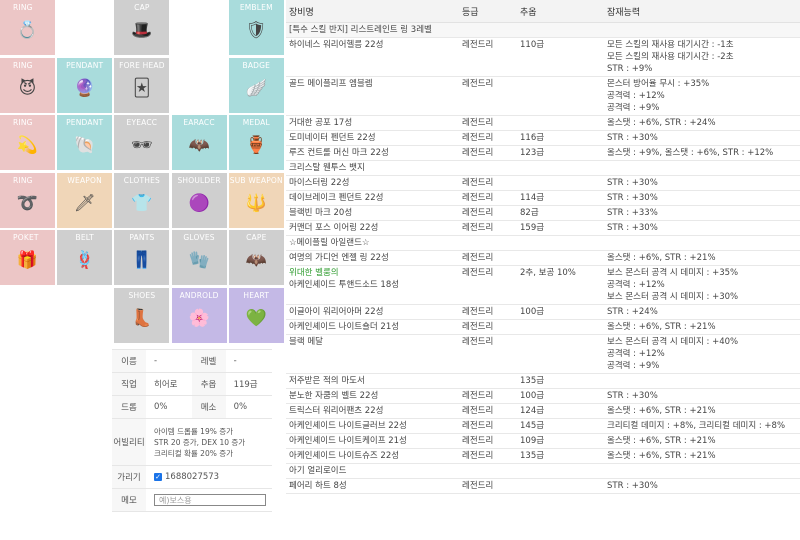 This screenshot has width=800, height=540. Describe the element at coordinates (129, 361) in the screenshot. I see `name-label: 이름` at that location.